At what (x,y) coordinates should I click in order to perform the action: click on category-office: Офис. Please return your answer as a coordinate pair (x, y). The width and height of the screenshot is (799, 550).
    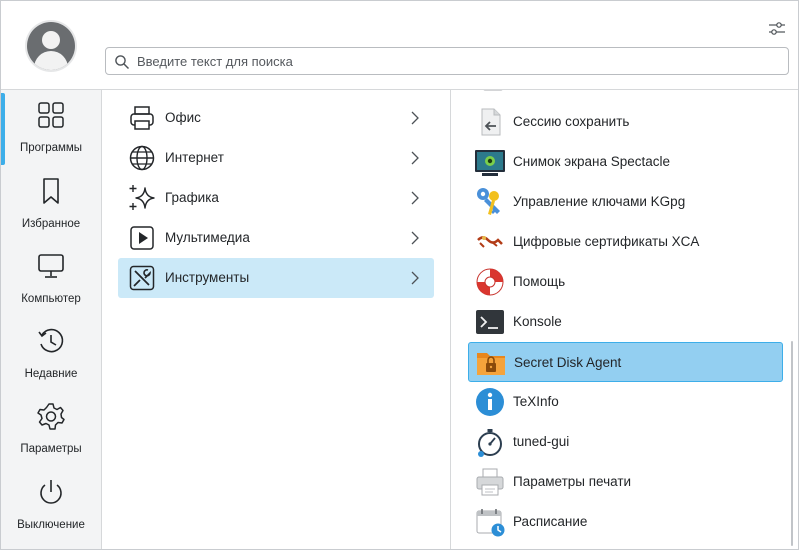
    Looking at the image, I should click on (276, 118).